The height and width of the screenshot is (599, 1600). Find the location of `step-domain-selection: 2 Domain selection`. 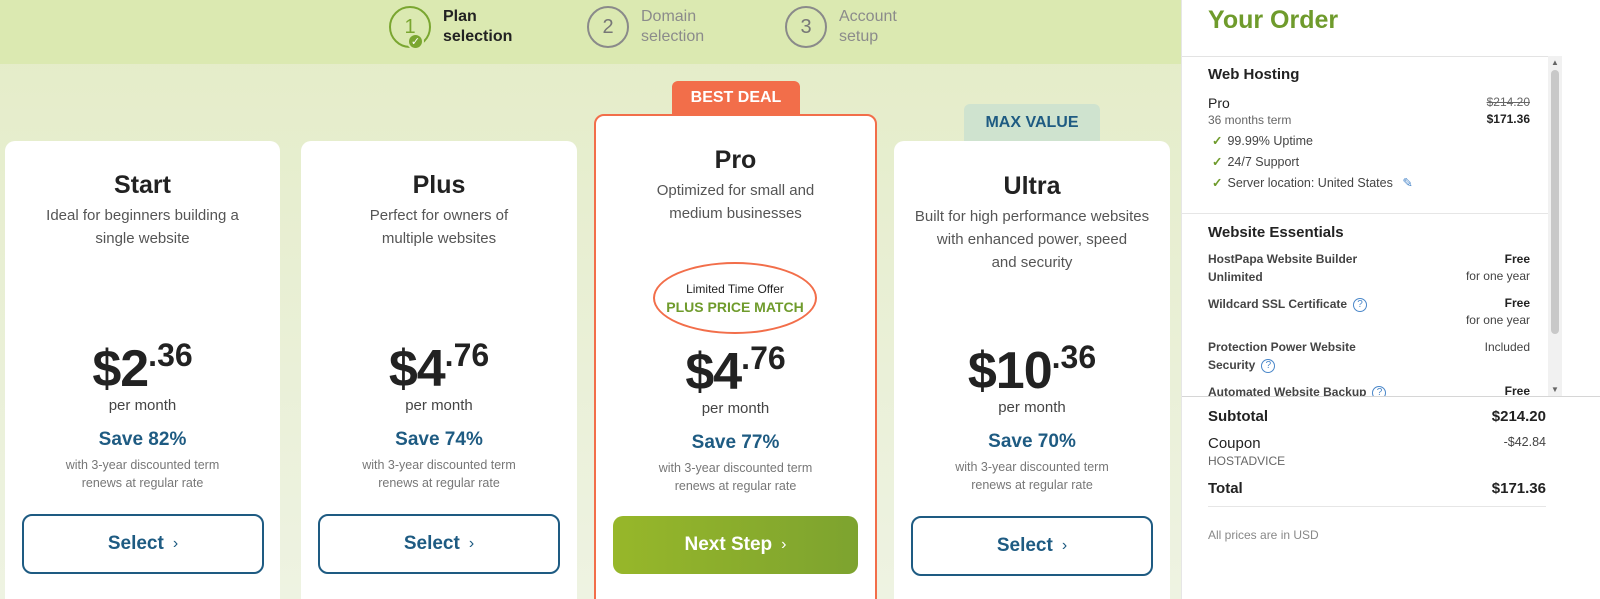

step-domain-selection: 2 Domain selection is located at coordinates (659, 27).